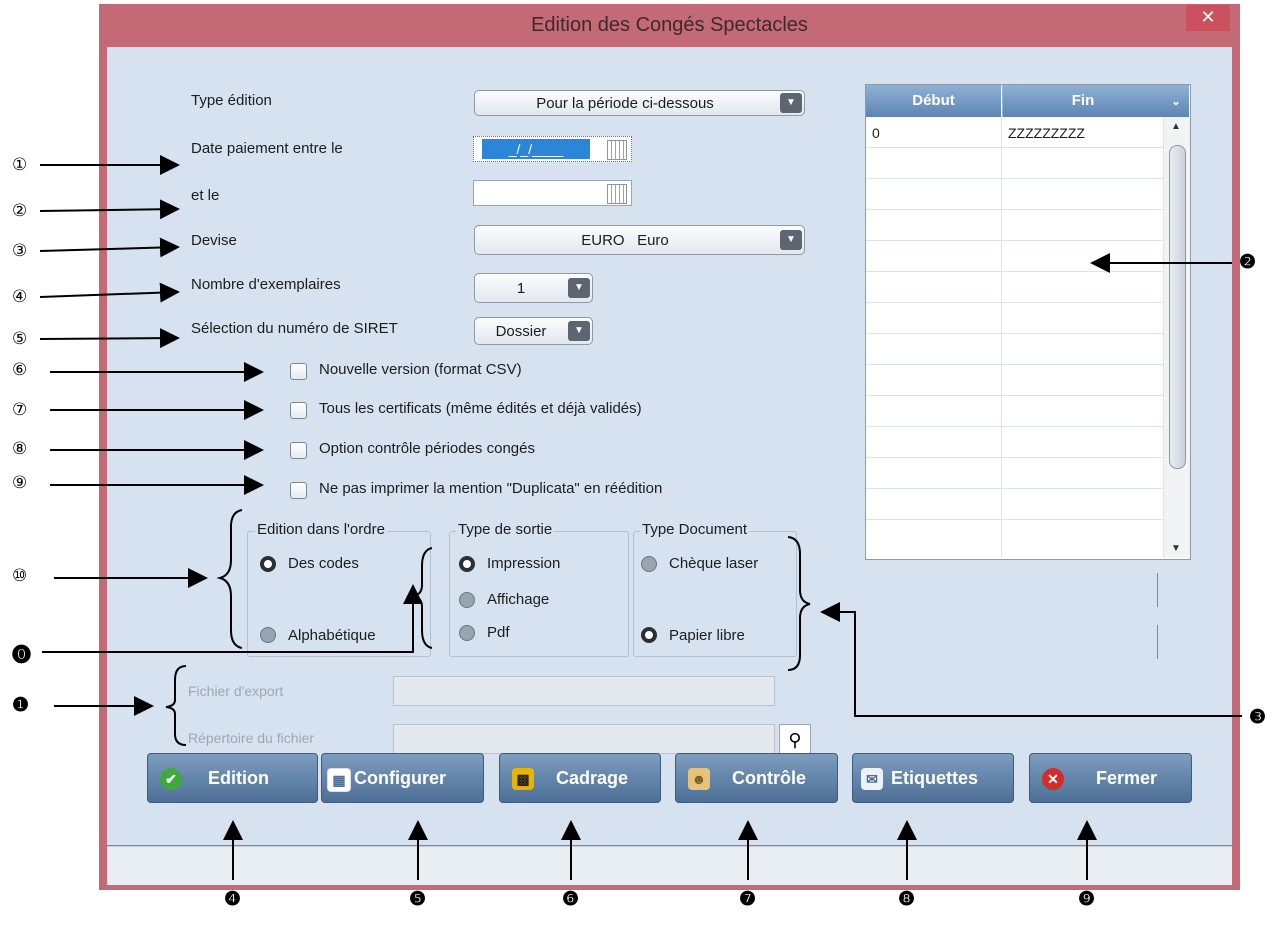 The height and width of the screenshot is (928, 1286). Describe the element at coordinates (21, 705) in the screenshot. I see `annotation-label: ❶` at that location.